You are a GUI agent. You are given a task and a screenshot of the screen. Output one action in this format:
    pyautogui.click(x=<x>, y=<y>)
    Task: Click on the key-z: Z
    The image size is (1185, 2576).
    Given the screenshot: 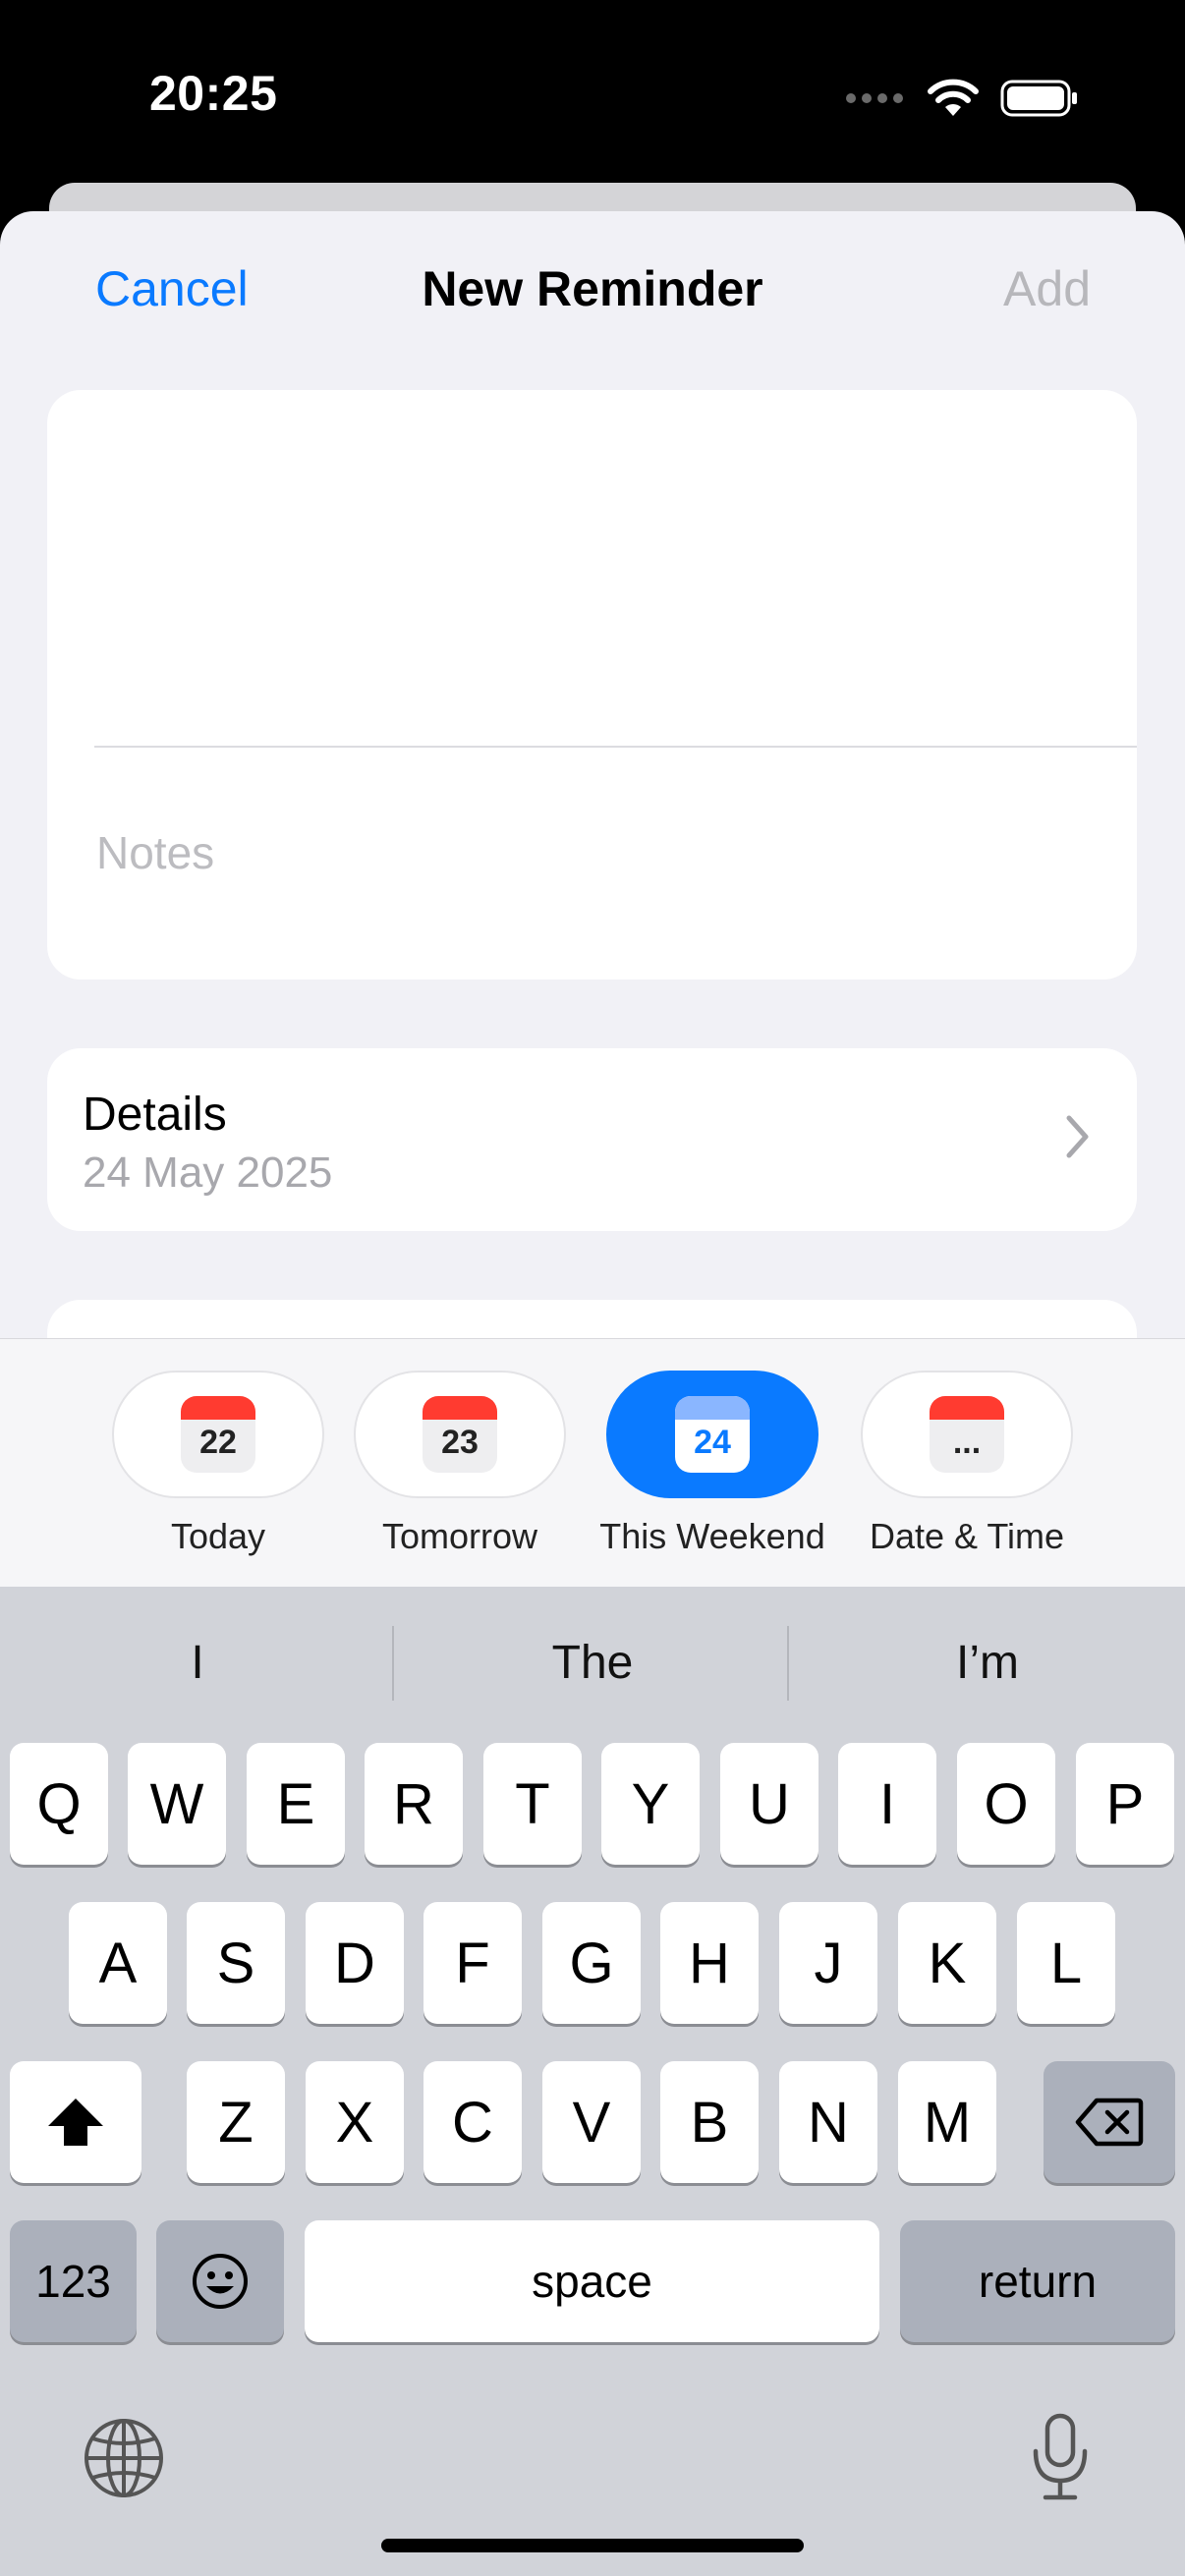 What is the action you would take?
    pyautogui.click(x=236, y=2122)
    